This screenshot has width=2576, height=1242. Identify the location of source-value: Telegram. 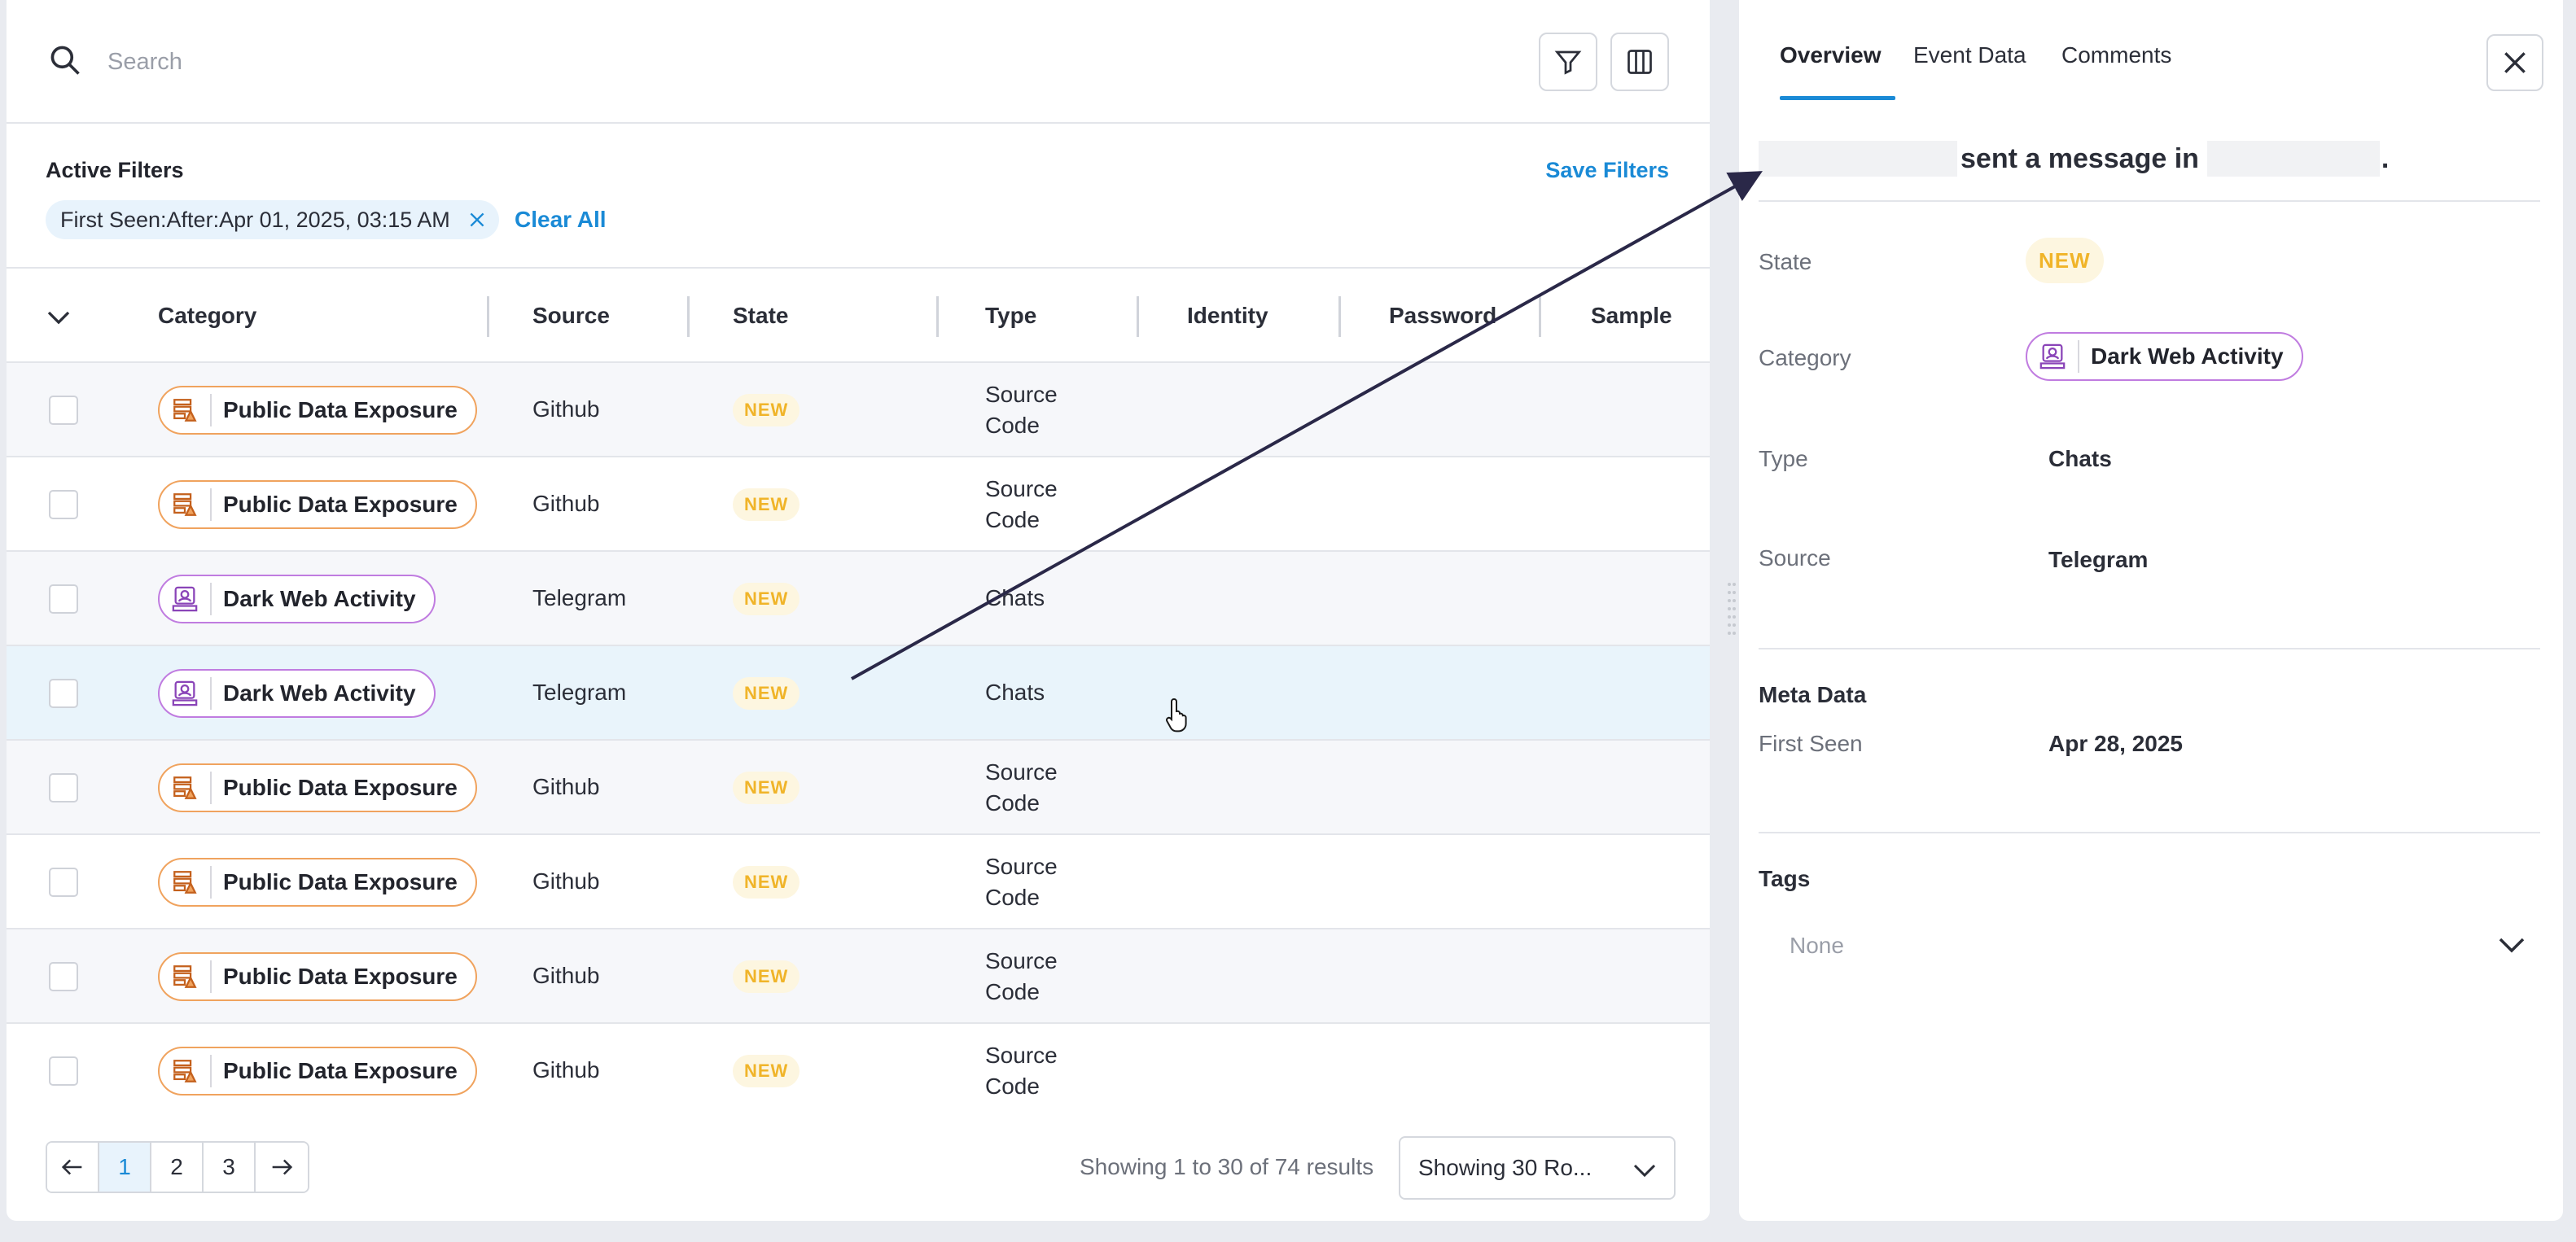
(2098, 559).